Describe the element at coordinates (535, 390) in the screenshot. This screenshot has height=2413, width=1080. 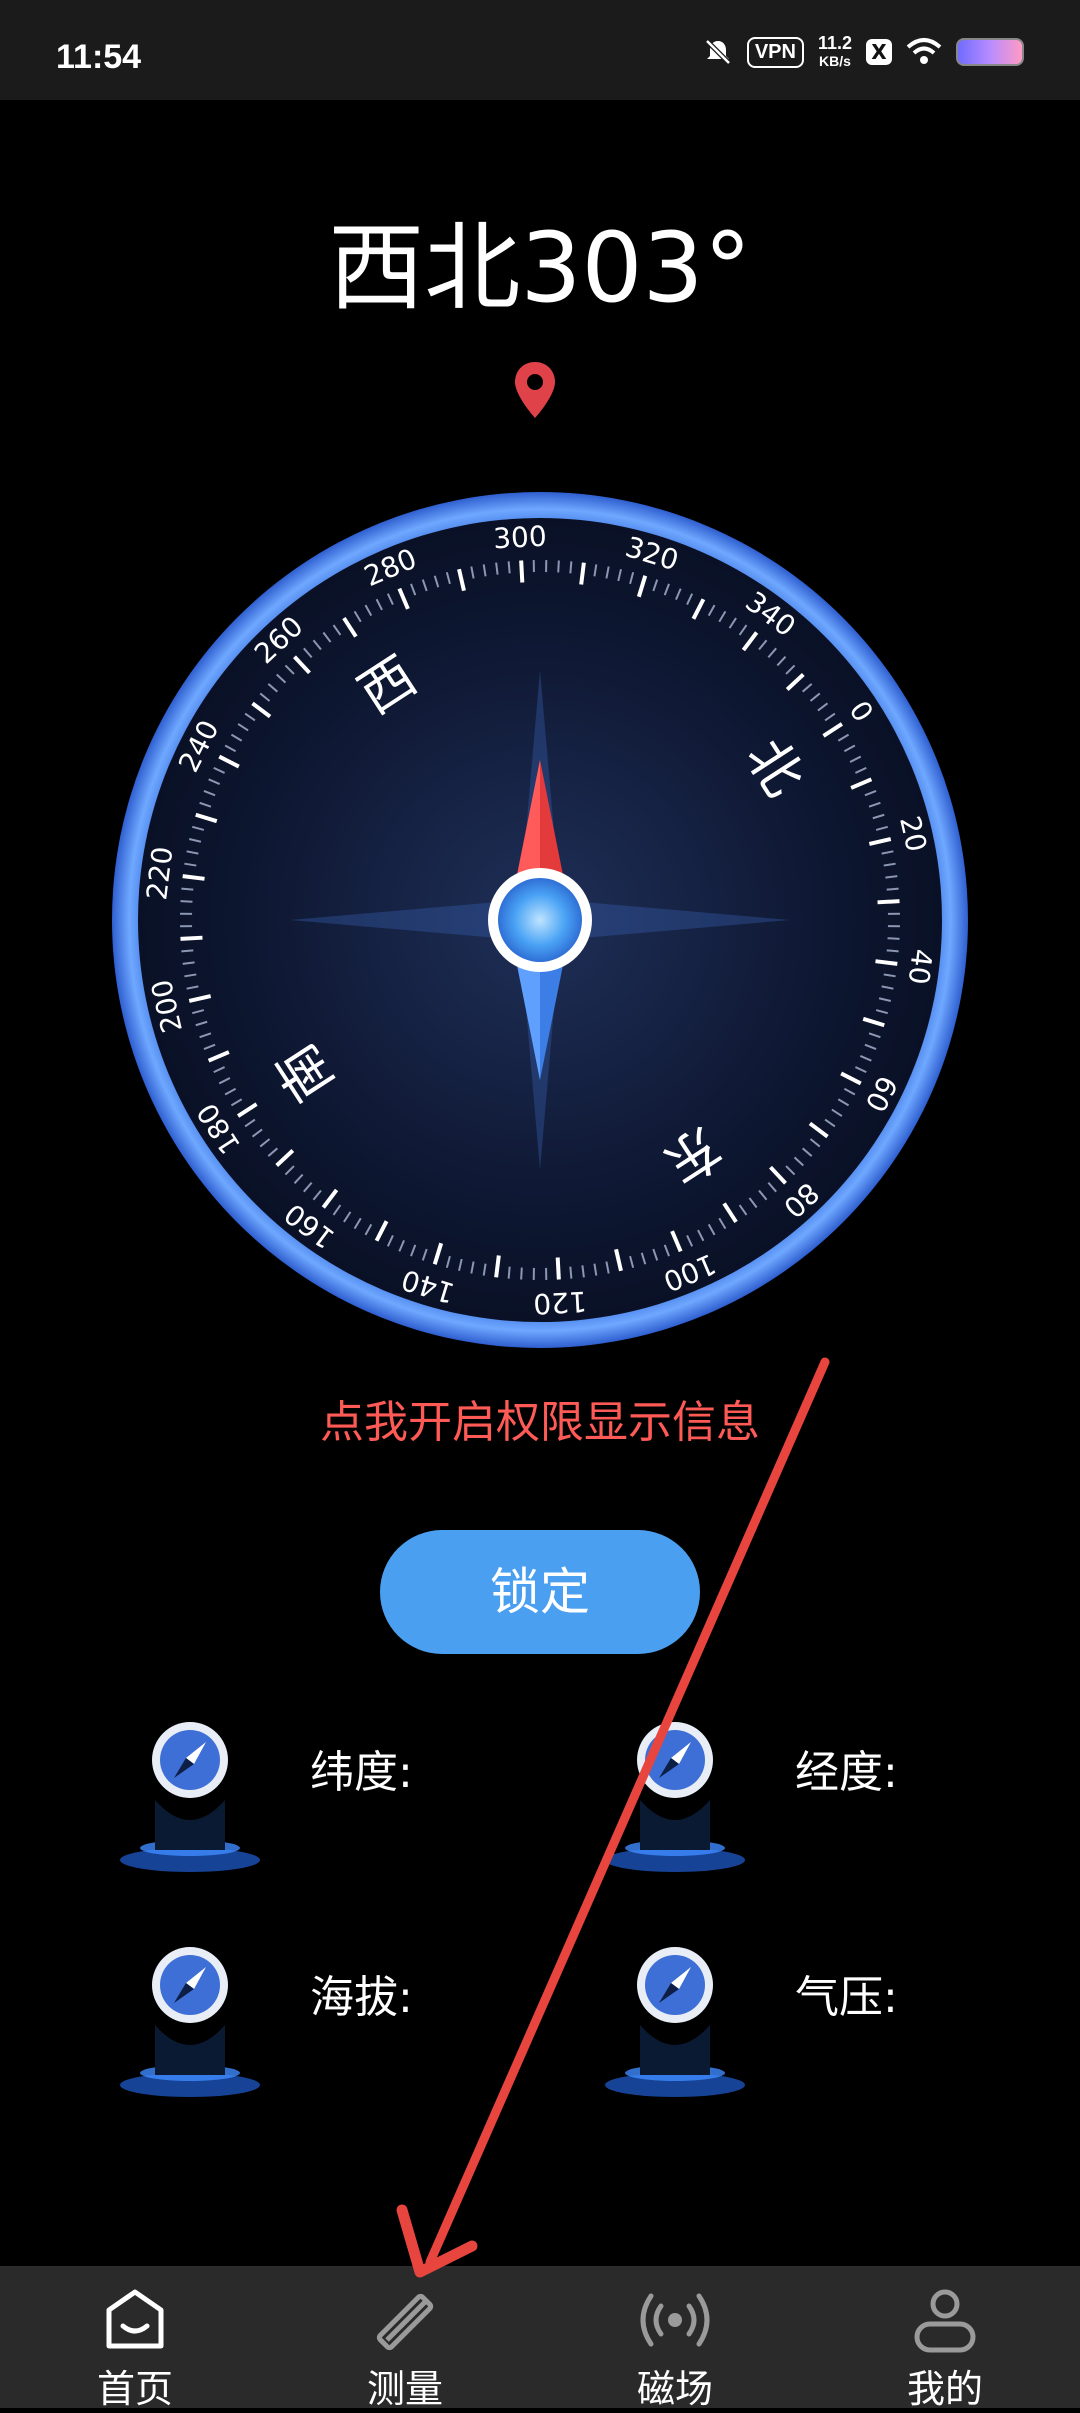
I see `location-pin-icon` at that location.